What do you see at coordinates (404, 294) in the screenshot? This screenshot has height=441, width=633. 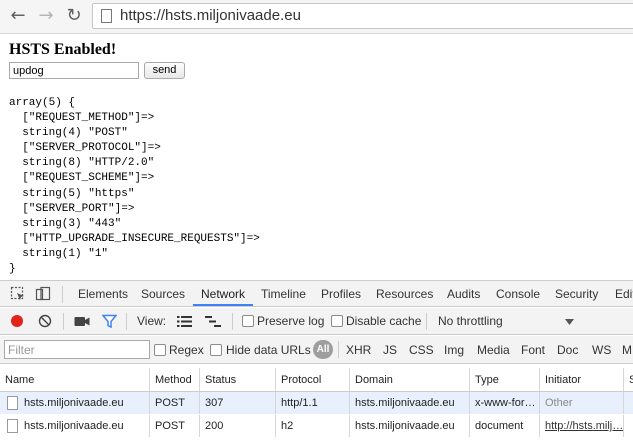 I see `tab-resources: Resources` at bounding box center [404, 294].